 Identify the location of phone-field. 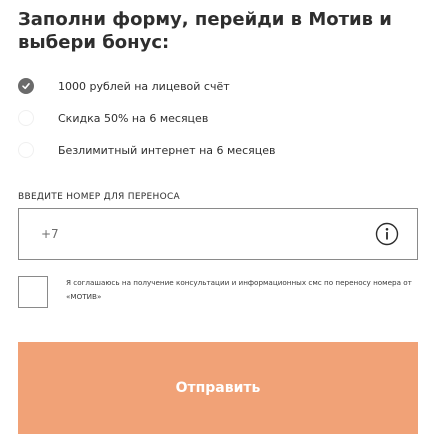
(218, 234).